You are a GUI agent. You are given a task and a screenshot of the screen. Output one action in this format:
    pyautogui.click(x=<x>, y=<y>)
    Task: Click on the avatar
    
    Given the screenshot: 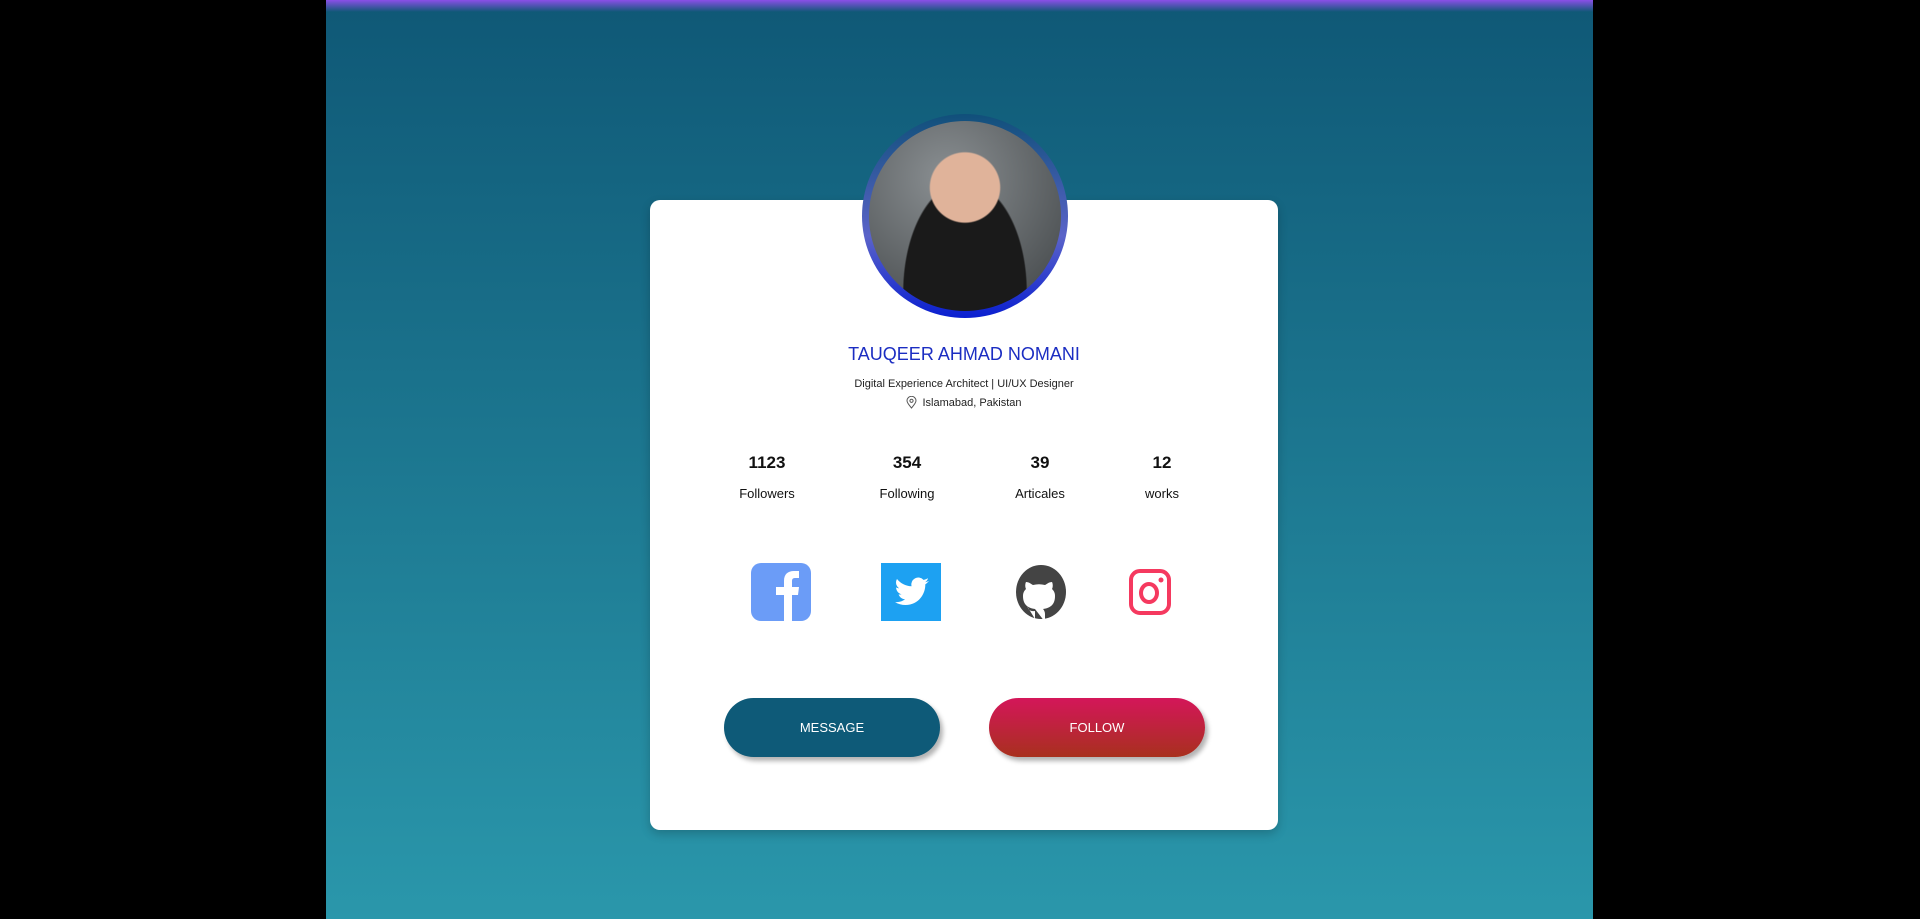 What is the action you would take?
    pyautogui.click(x=965, y=216)
    